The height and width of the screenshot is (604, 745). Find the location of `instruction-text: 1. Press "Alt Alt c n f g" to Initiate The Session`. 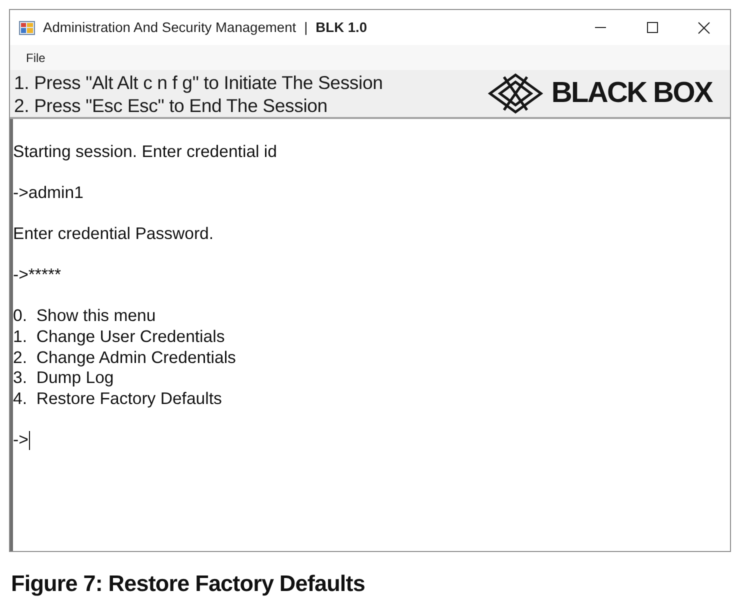

instruction-text: 1. Press "Alt Alt c n f g" to Initiate The Session is located at coordinates (198, 82).